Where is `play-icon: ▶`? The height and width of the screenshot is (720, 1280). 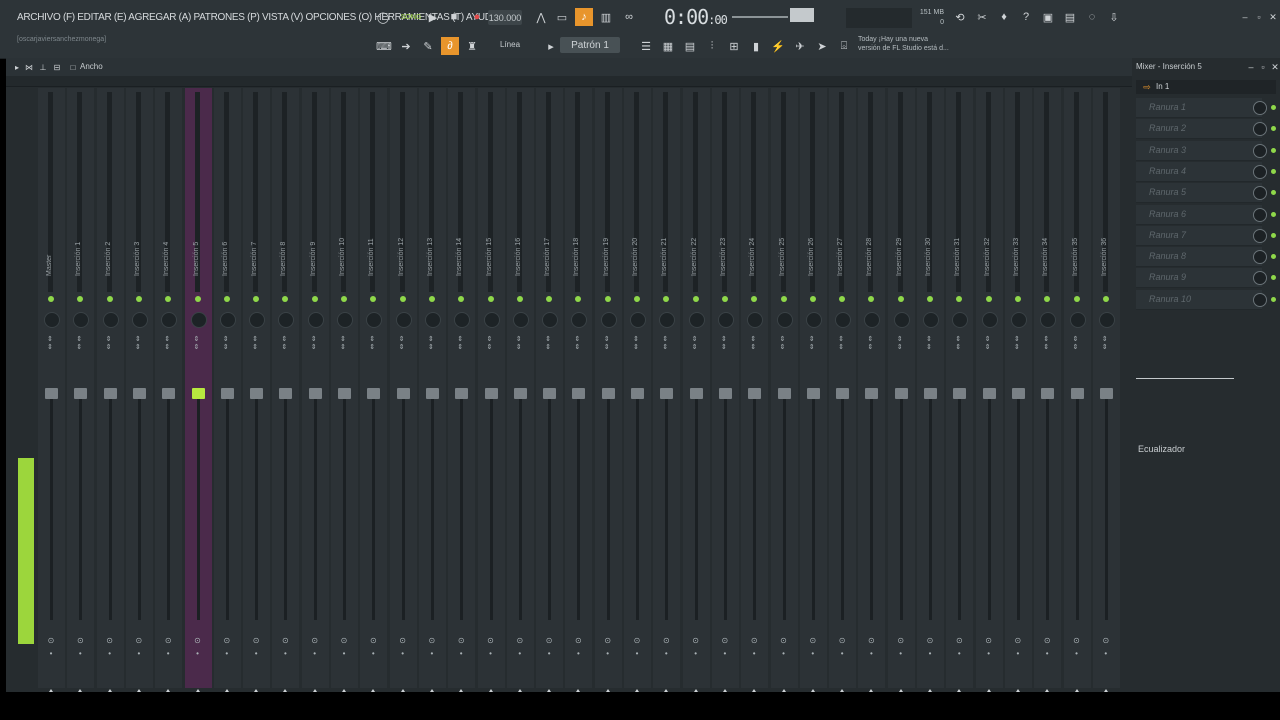
play-icon: ▶ is located at coordinates (433, 17).